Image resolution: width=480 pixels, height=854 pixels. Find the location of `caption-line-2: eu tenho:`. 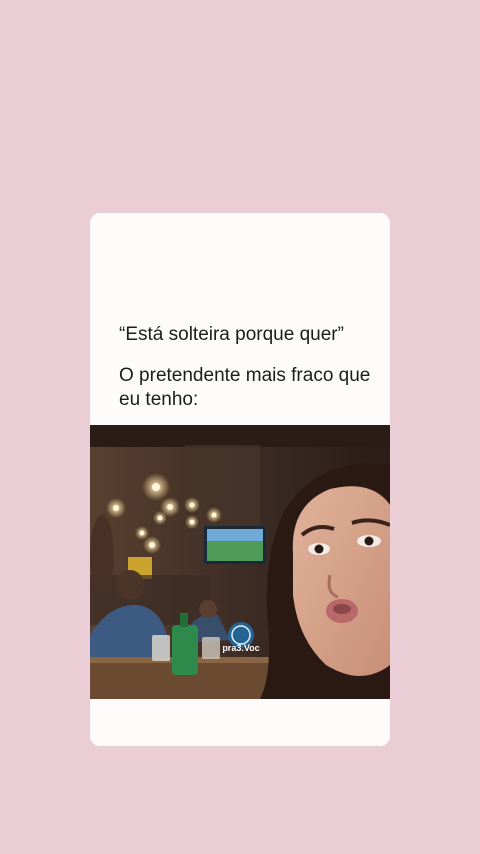

caption-line-2: eu tenho: is located at coordinates (159, 399).